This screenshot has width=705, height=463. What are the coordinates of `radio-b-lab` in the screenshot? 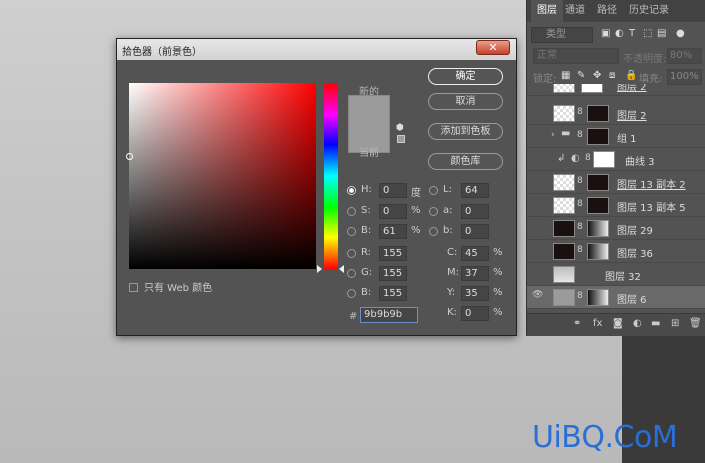 It's located at (433, 231).